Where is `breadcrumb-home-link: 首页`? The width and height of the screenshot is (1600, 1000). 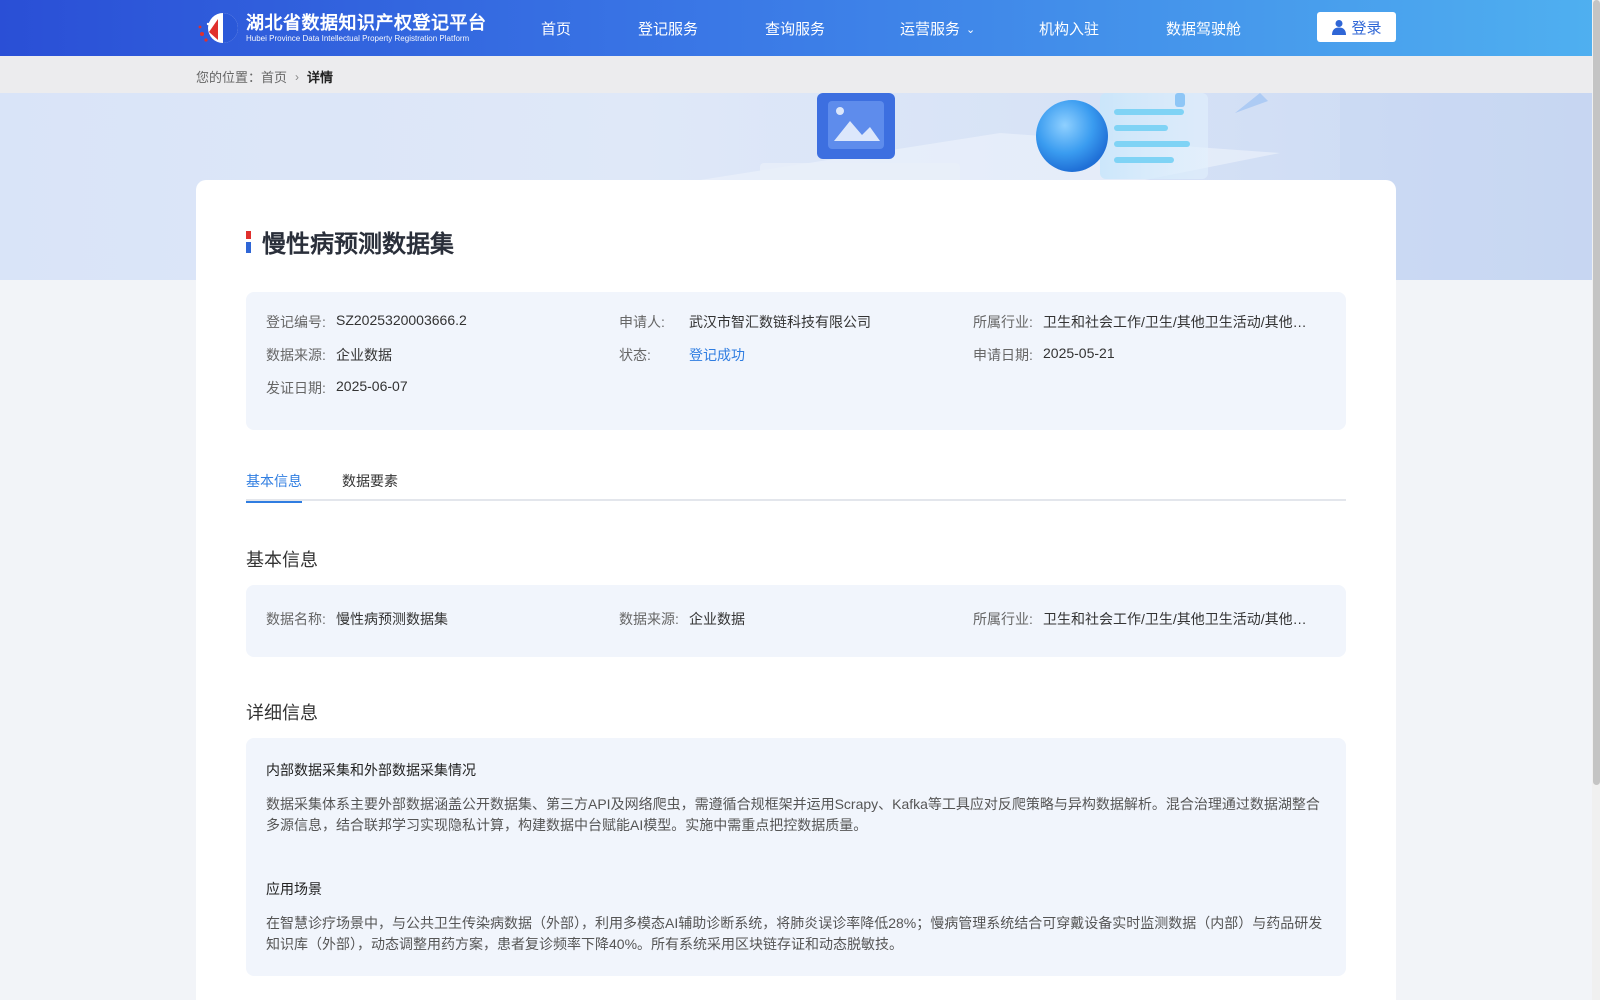 breadcrumb-home-link: 首页 is located at coordinates (274, 76).